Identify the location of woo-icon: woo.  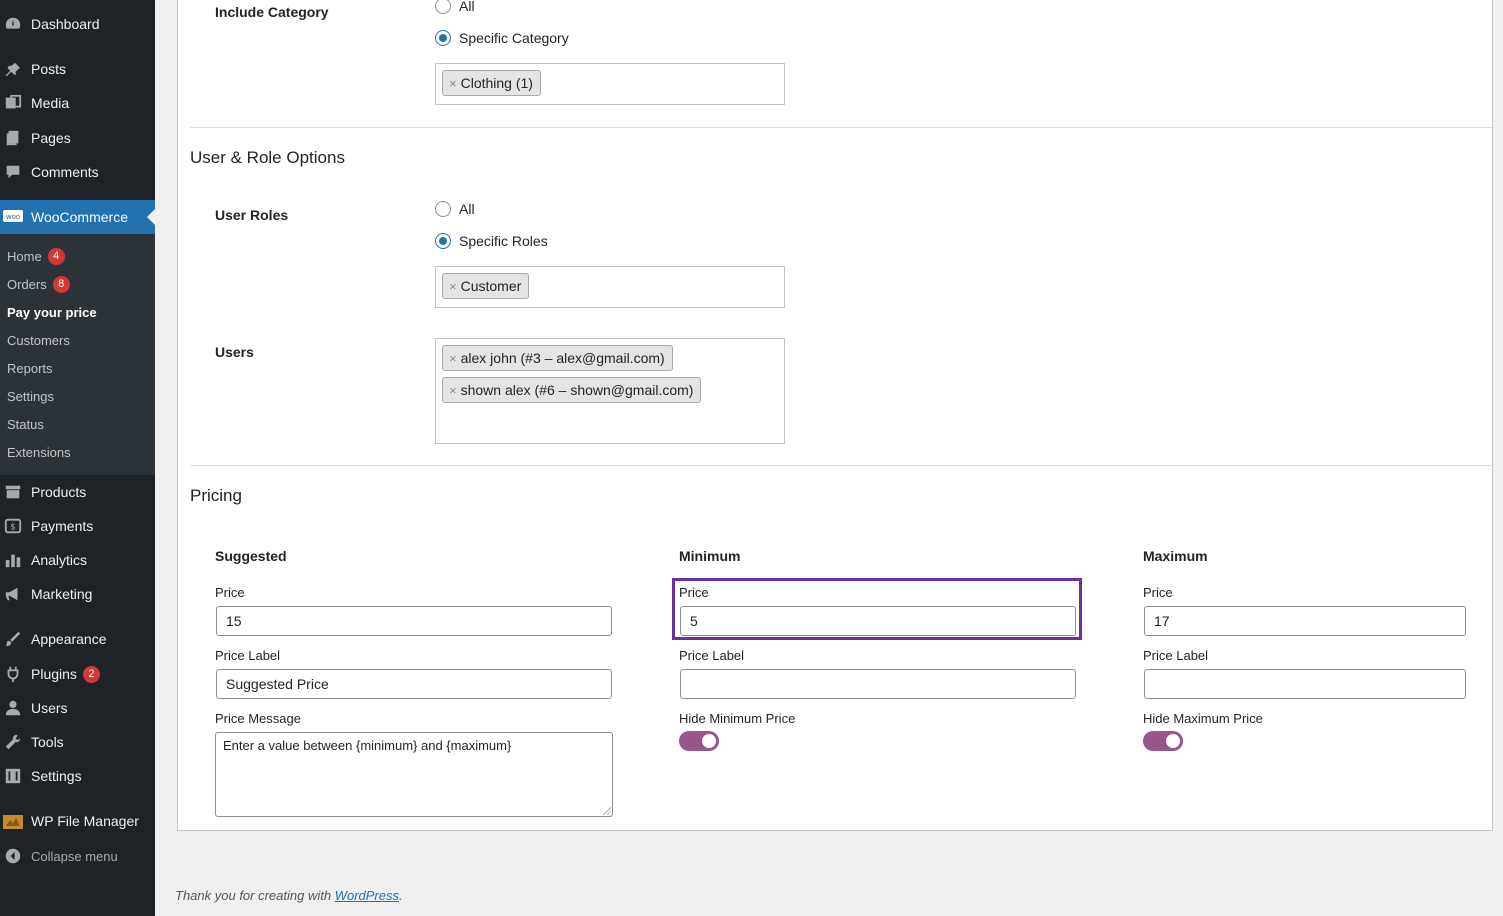
(13, 217).